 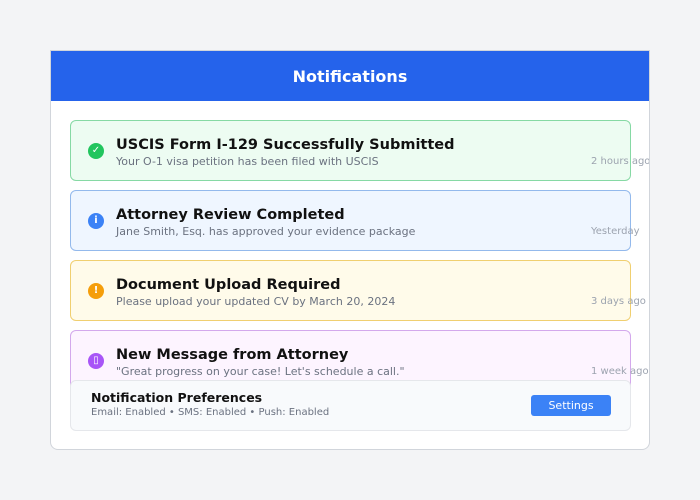 What do you see at coordinates (228, 285) in the screenshot?
I see `notification-title: Document Upload Required` at bounding box center [228, 285].